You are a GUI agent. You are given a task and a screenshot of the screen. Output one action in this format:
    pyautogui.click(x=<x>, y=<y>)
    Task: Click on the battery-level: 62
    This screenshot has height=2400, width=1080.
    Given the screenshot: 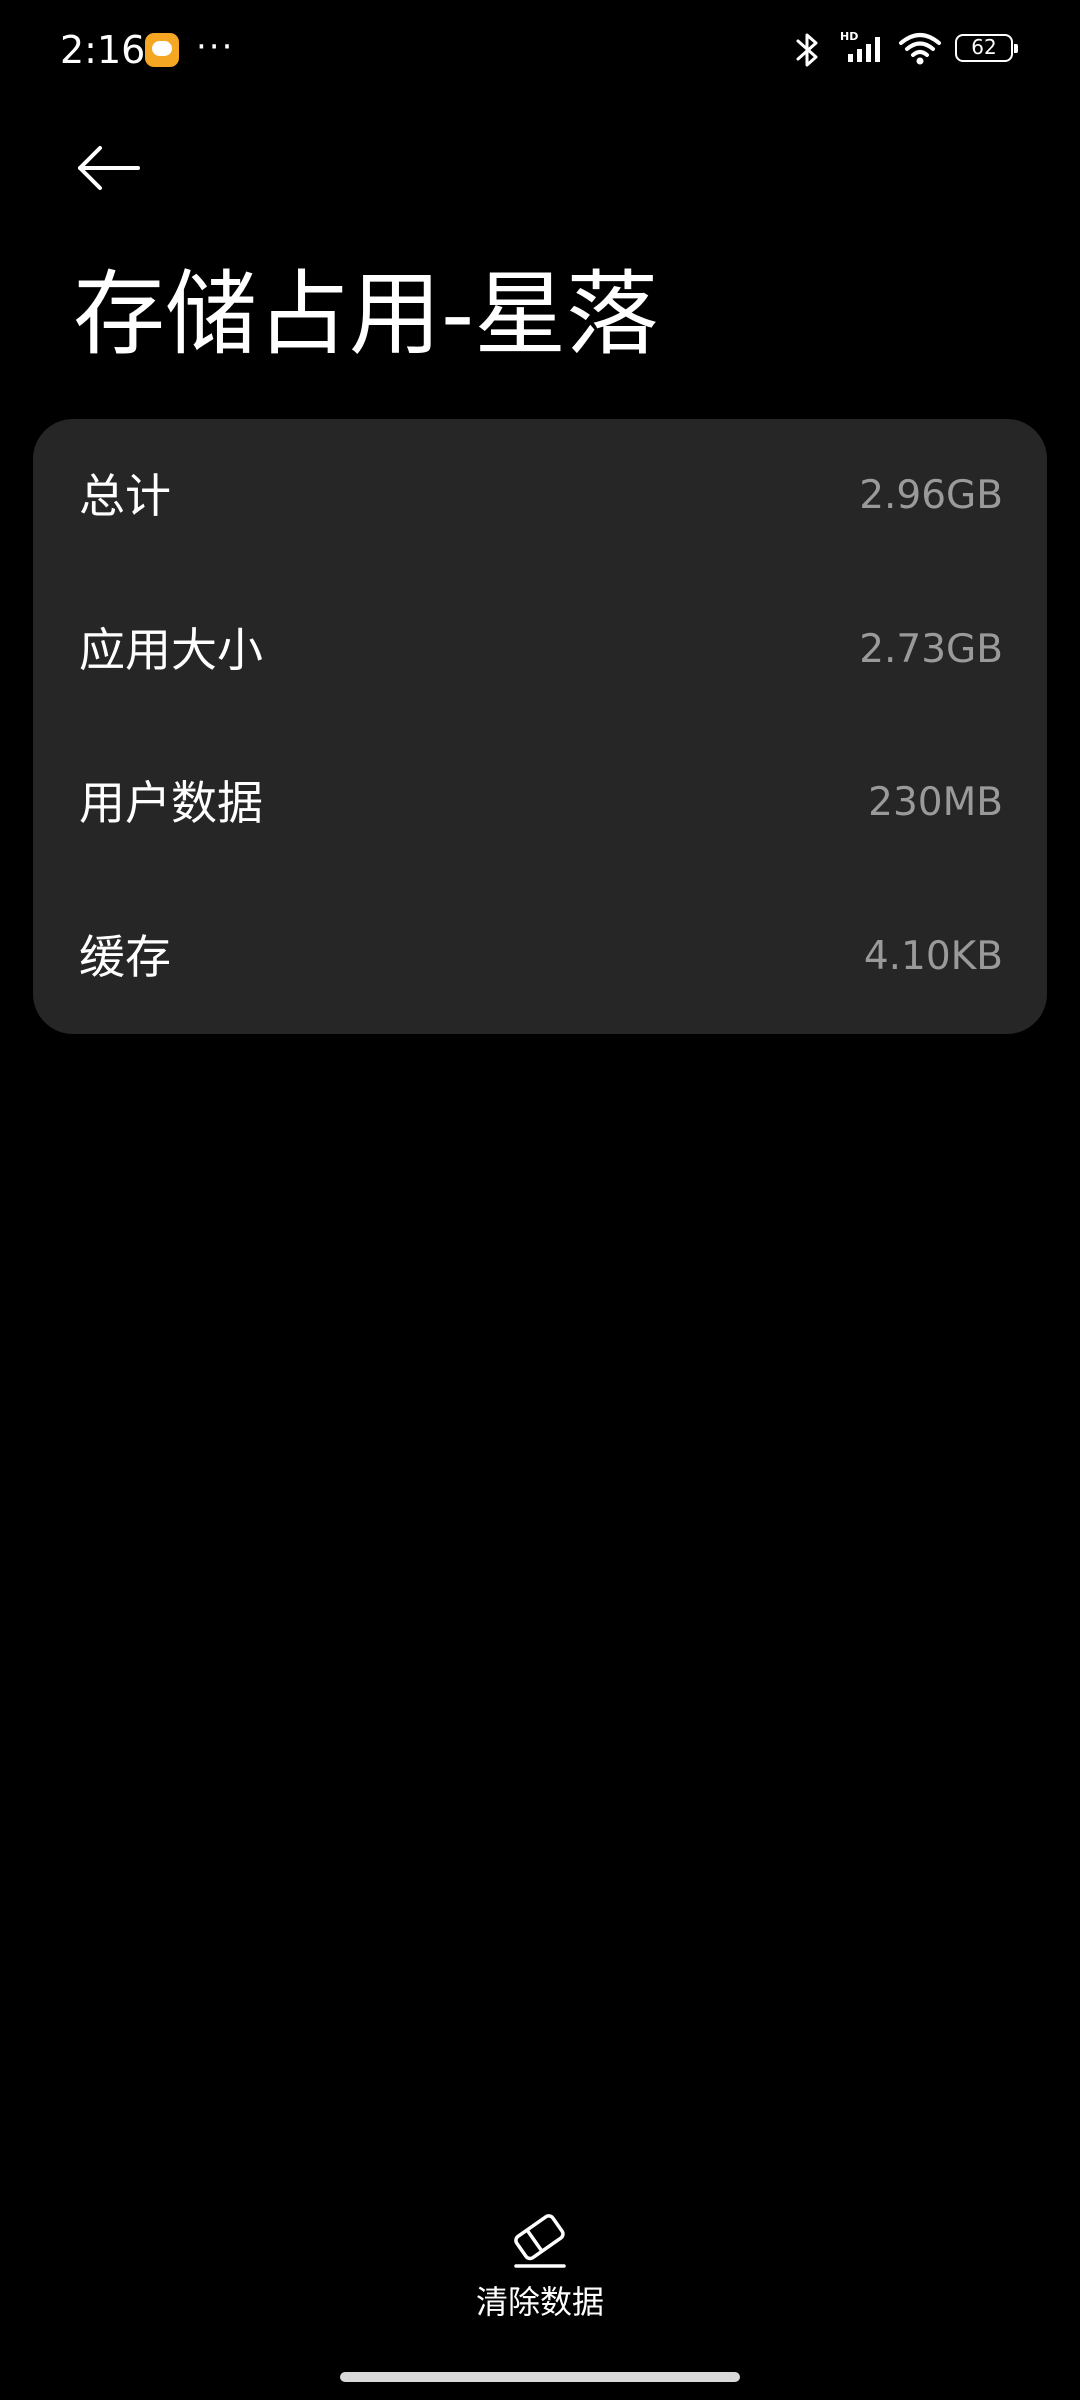 What is the action you would take?
    pyautogui.click(x=984, y=47)
    